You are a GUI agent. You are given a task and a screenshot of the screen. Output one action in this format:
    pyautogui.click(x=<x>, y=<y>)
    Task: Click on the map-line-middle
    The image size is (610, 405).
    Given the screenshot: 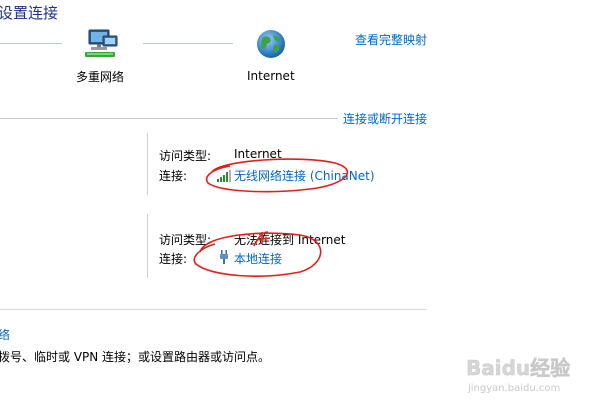 What is the action you would take?
    pyautogui.click(x=188, y=43)
    